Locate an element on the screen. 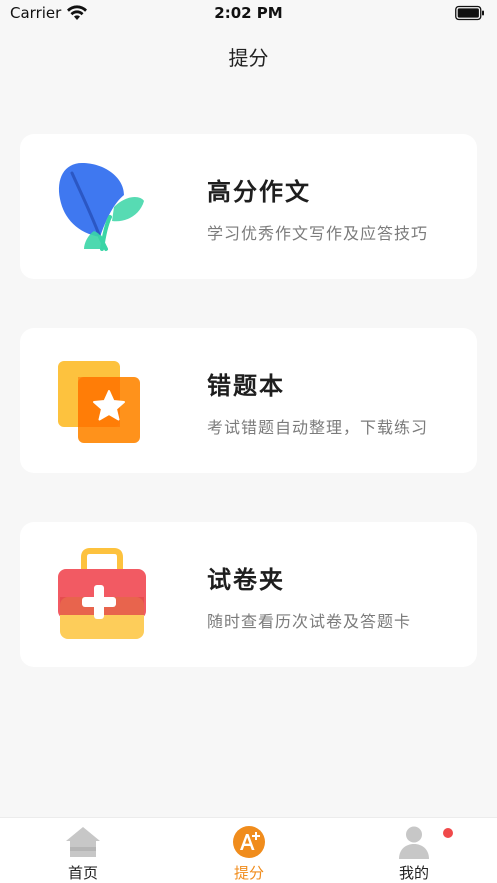 Image resolution: width=497 pixels, height=883 pixels. tab-profile: 我的 is located at coordinates (414, 850).